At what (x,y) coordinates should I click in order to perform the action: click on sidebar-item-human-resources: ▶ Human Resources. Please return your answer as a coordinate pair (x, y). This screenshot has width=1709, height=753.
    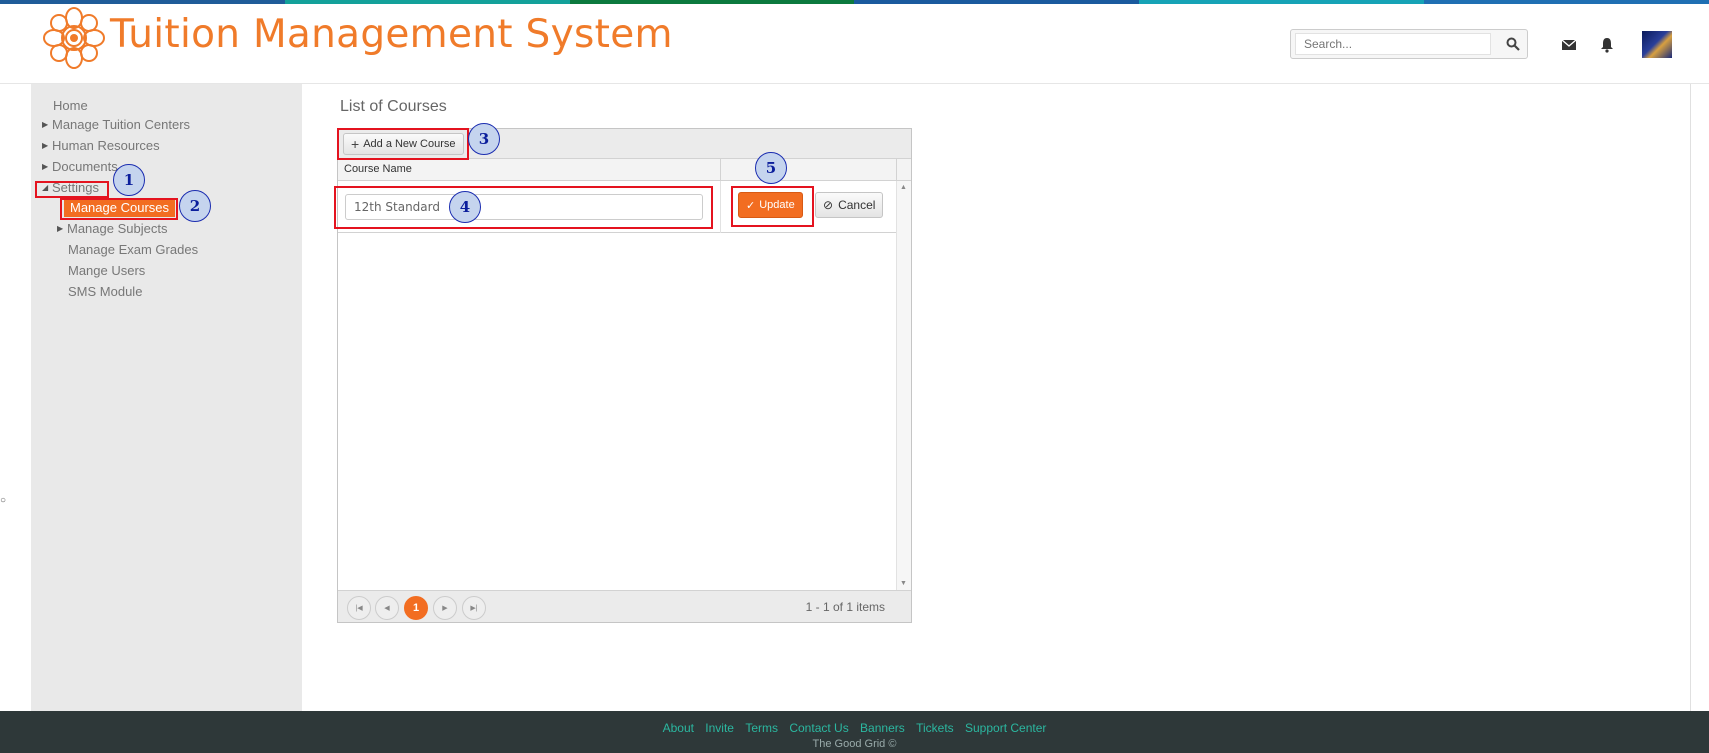
    Looking at the image, I should click on (101, 145).